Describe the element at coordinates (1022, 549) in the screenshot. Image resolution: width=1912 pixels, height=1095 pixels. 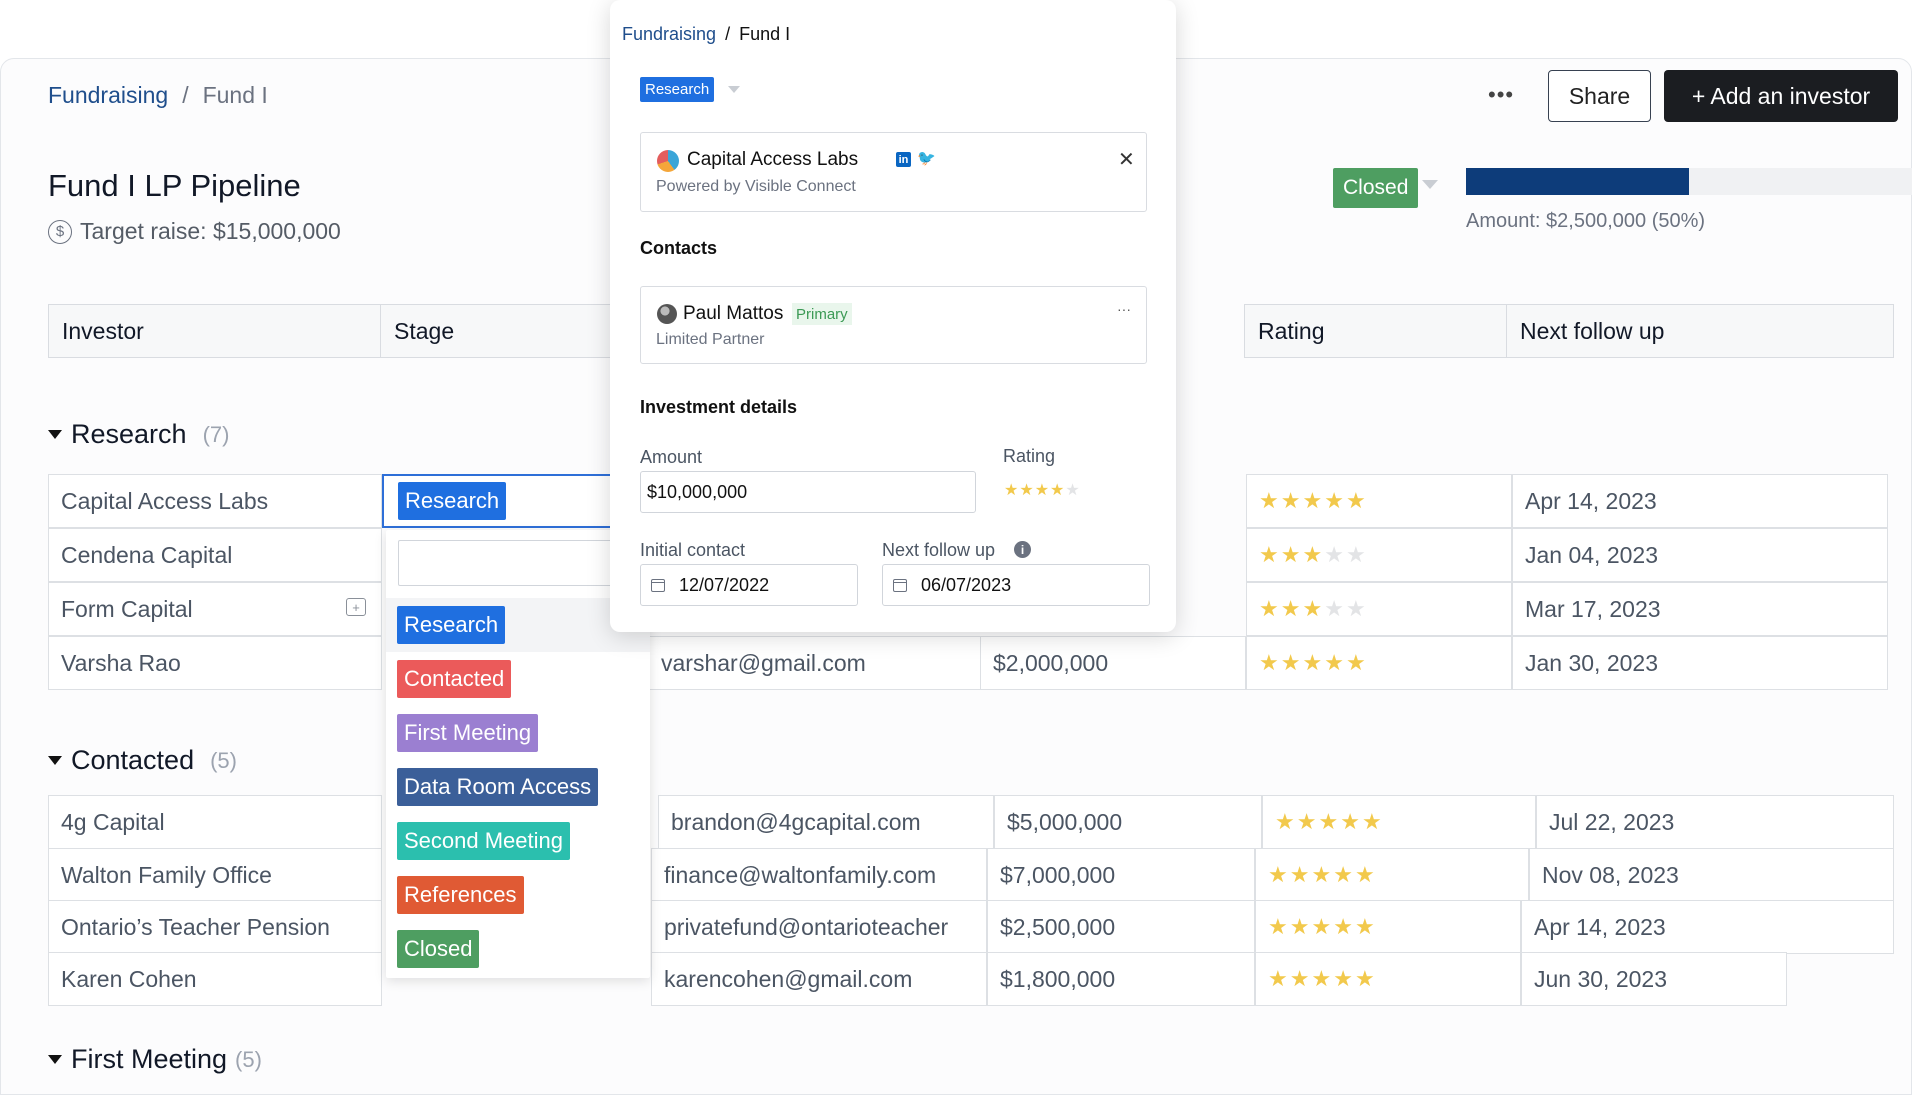
I see `info-icon: i` at that location.